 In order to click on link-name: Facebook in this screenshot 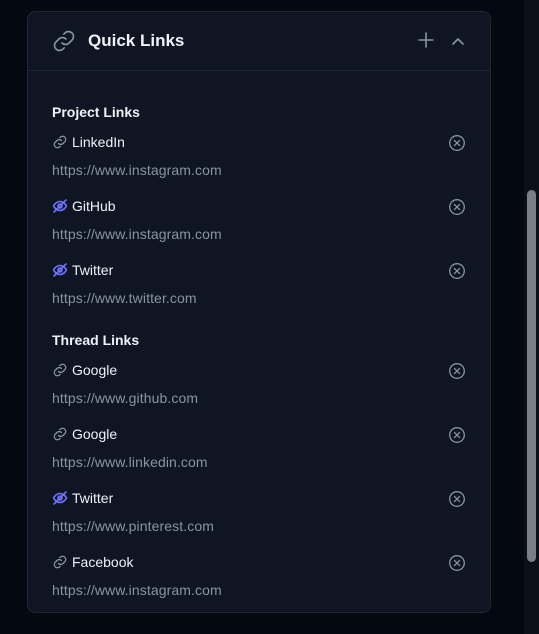, I will do `click(103, 562)`.